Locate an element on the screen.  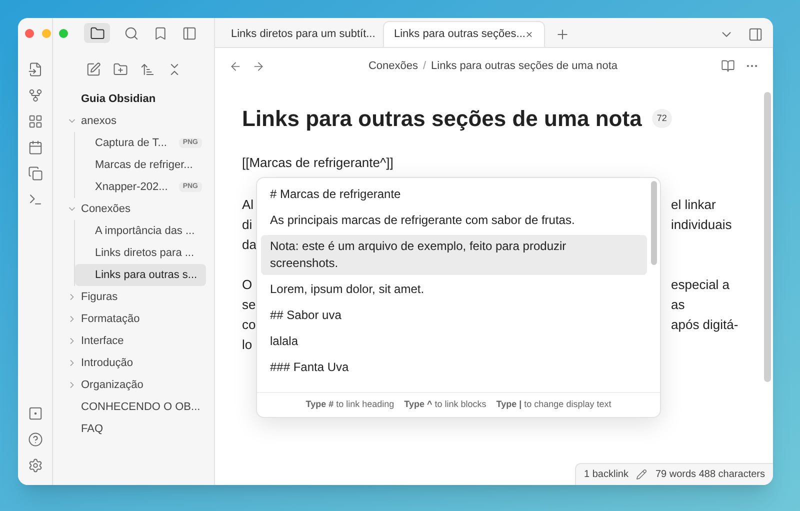
folder-icon is located at coordinates (97, 33).